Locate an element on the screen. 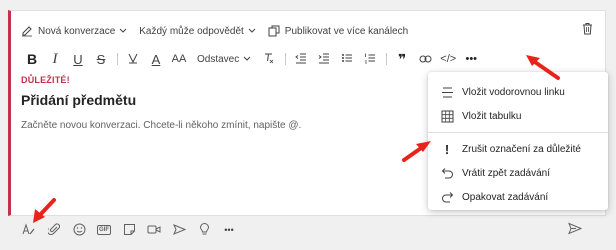  video-camera-icon is located at coordinates (154, 230).